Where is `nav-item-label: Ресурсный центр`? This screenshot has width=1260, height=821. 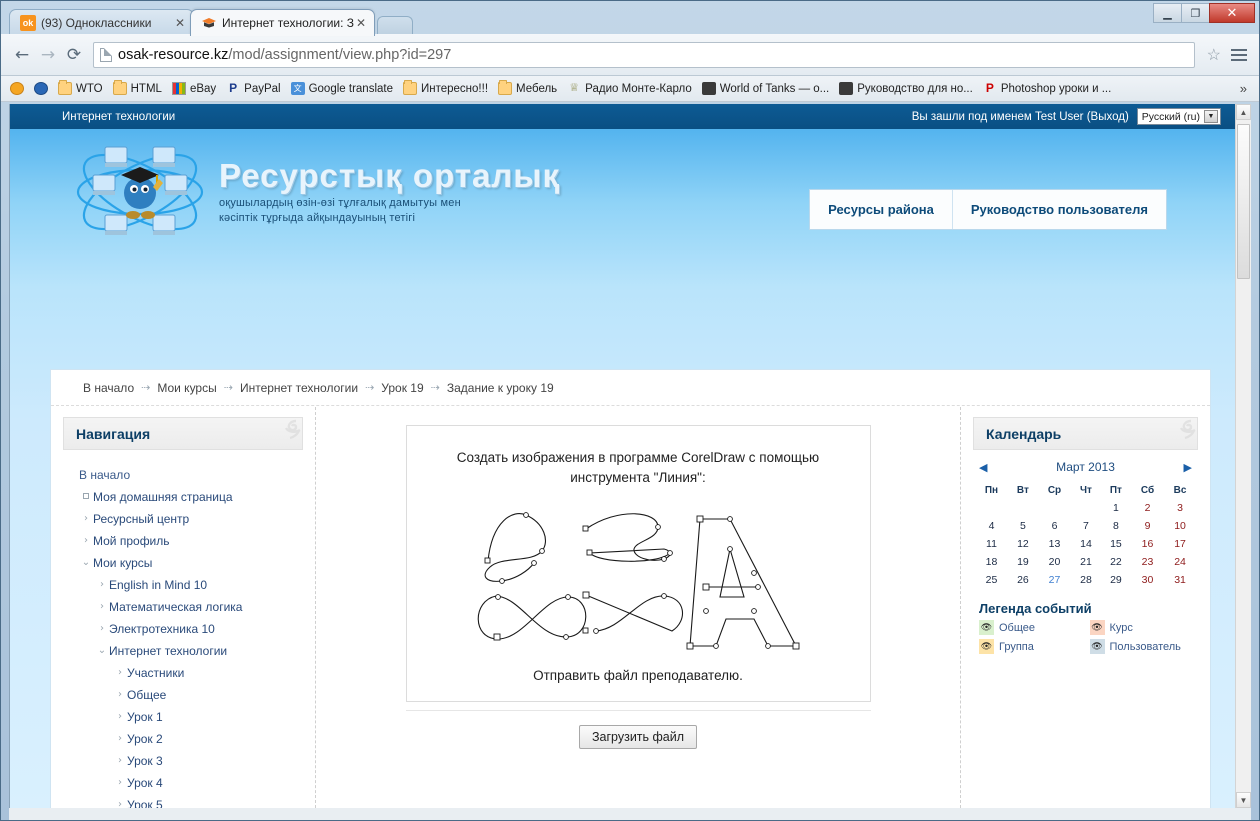 nav-item-label: Ресурсный центр is located at coordinates (141, 519).